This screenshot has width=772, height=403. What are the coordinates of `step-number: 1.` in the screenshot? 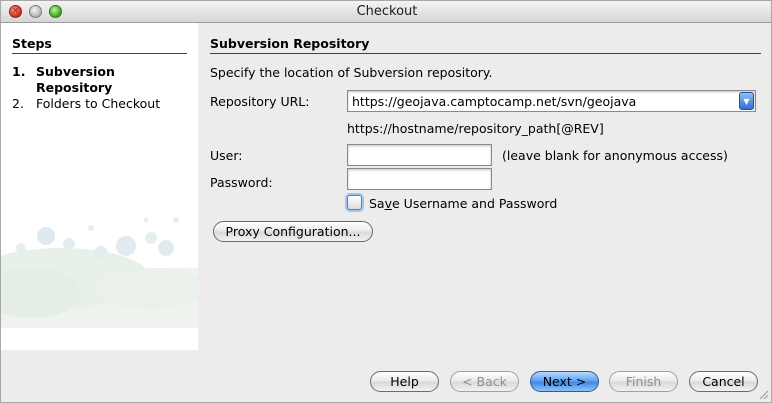 It's located at (19, 71).